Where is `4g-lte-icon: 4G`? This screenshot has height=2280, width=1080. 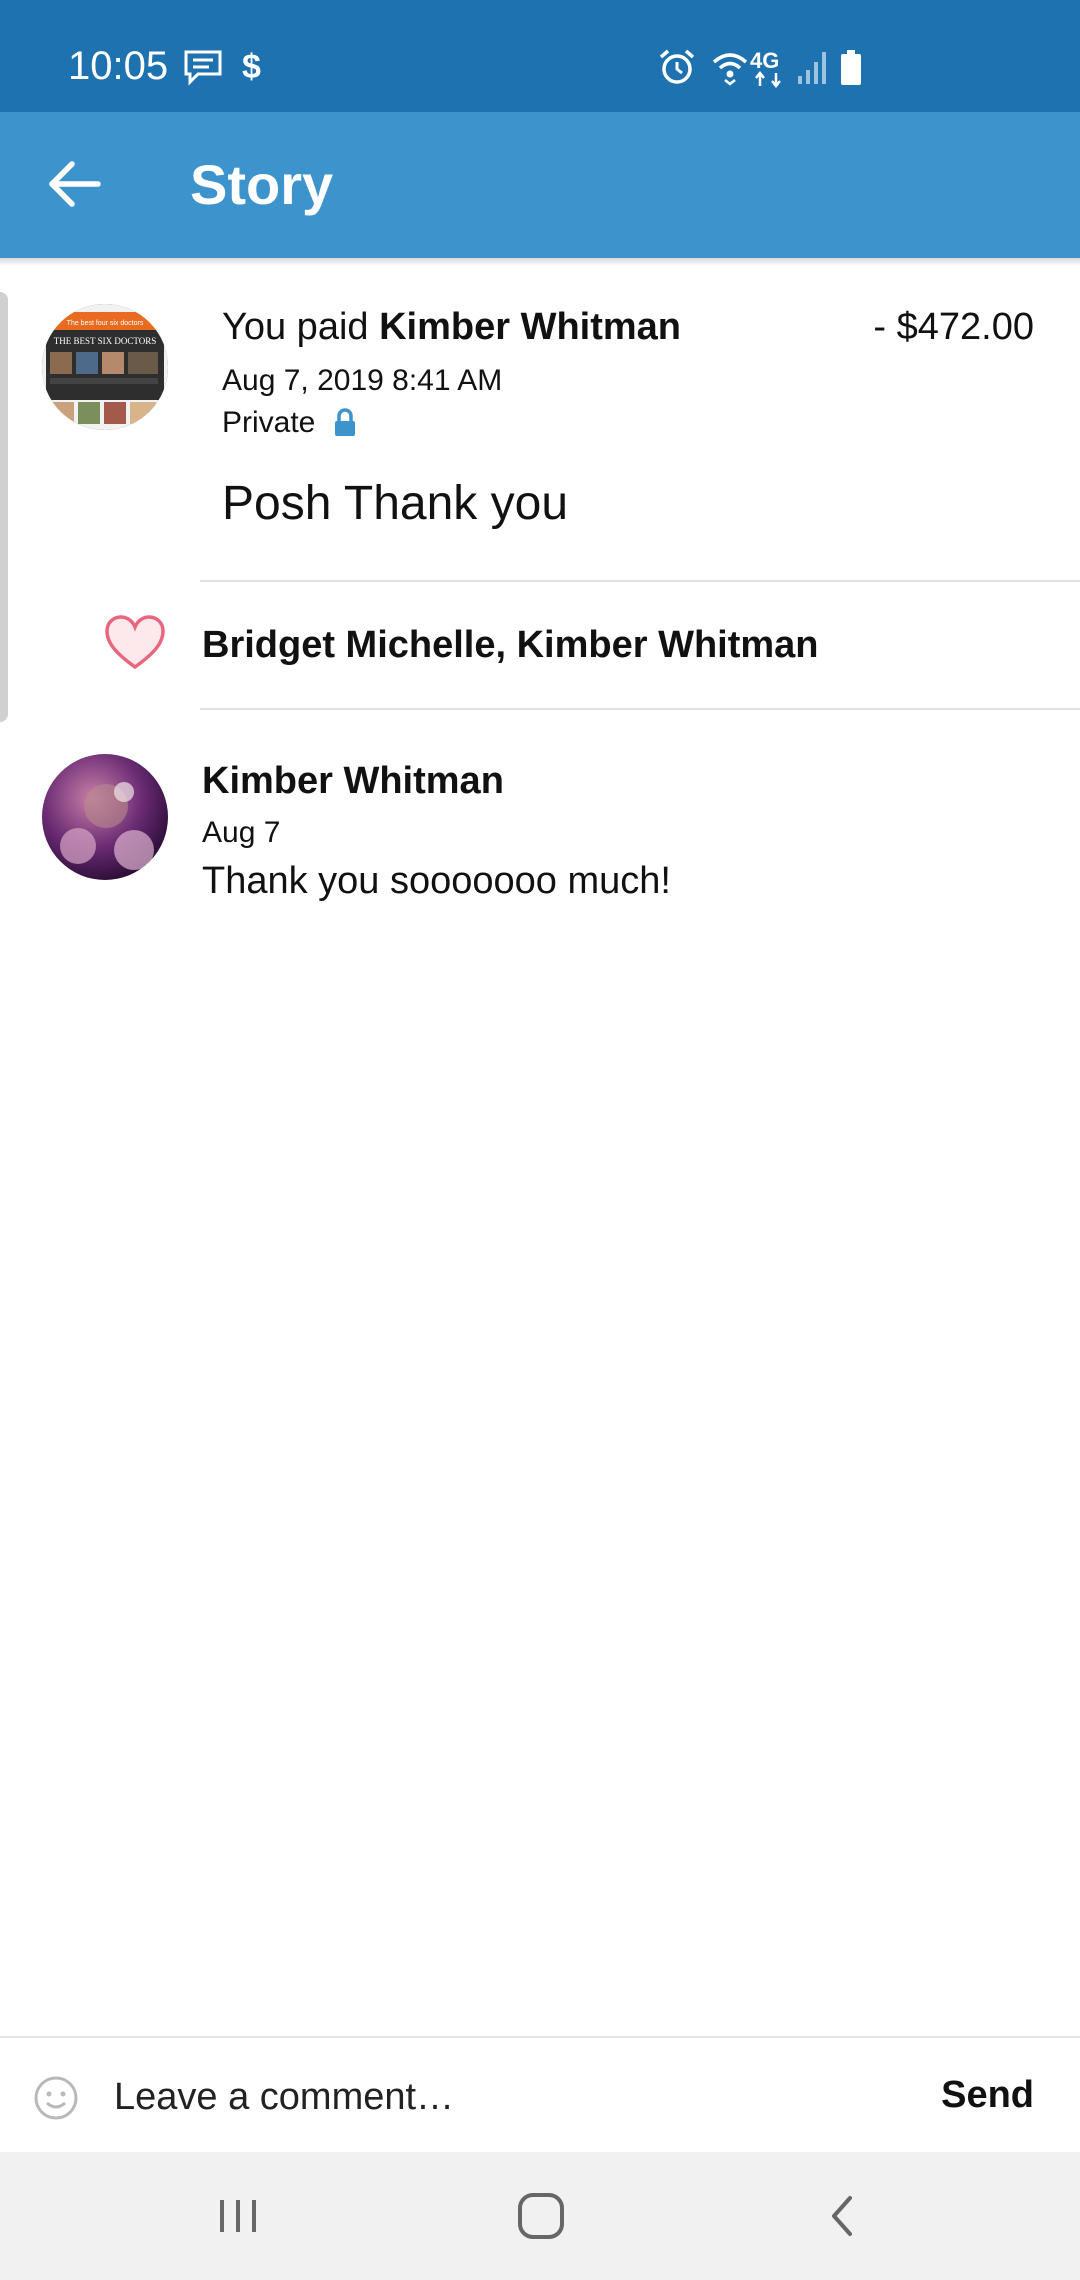
4g-lte-icon: 4G is located at coordinates (765, 68).